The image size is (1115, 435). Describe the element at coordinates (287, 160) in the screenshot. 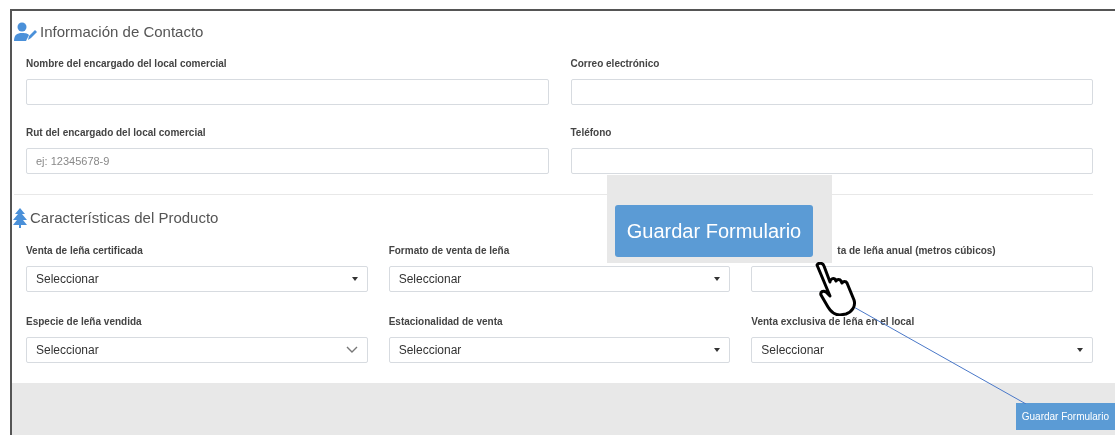

I see `input-field: ej: 12345678-9` at that location.